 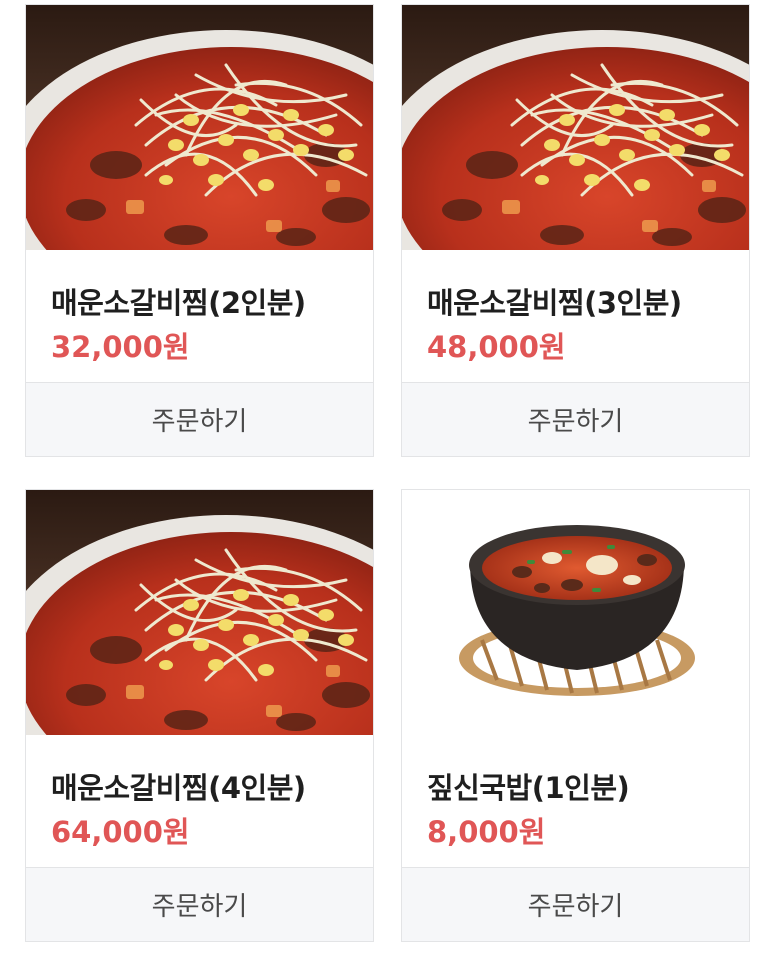 I want to click on product-info: 매운소갈비찜(3인분) 48,000원, so click(x=575, y=316).